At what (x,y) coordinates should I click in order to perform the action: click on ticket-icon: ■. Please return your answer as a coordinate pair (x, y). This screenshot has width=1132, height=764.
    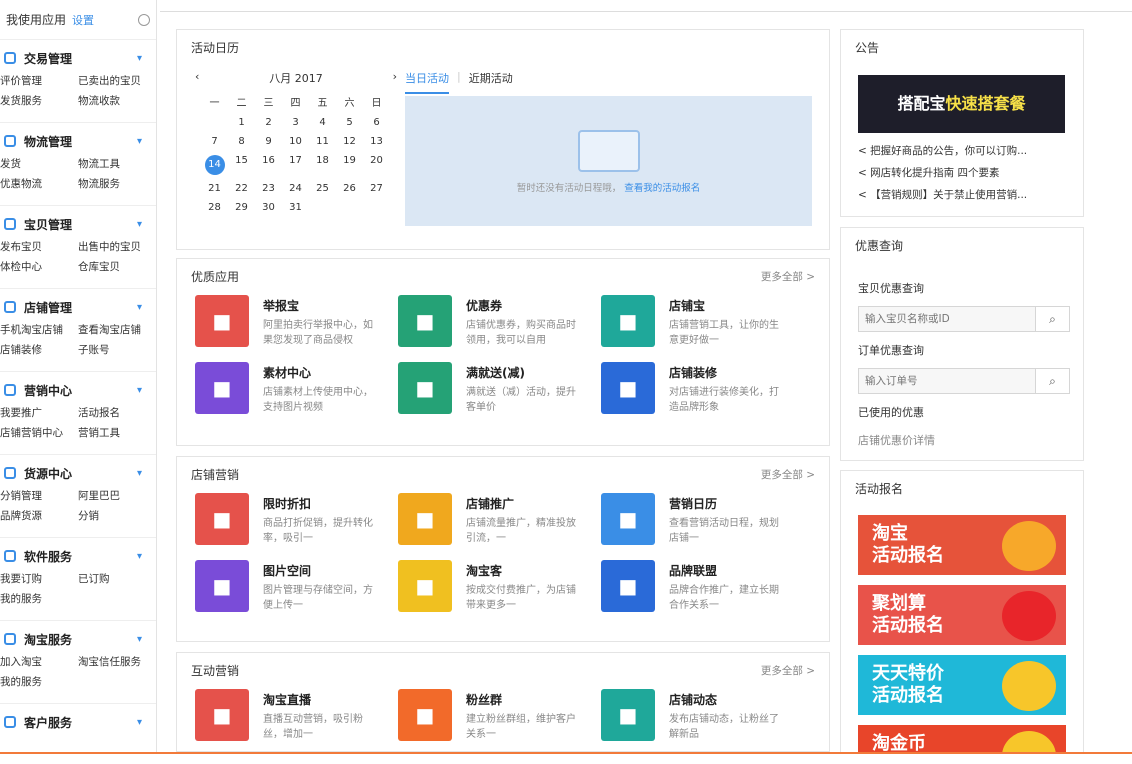
    Looking at the image, I should click on (425, 586).